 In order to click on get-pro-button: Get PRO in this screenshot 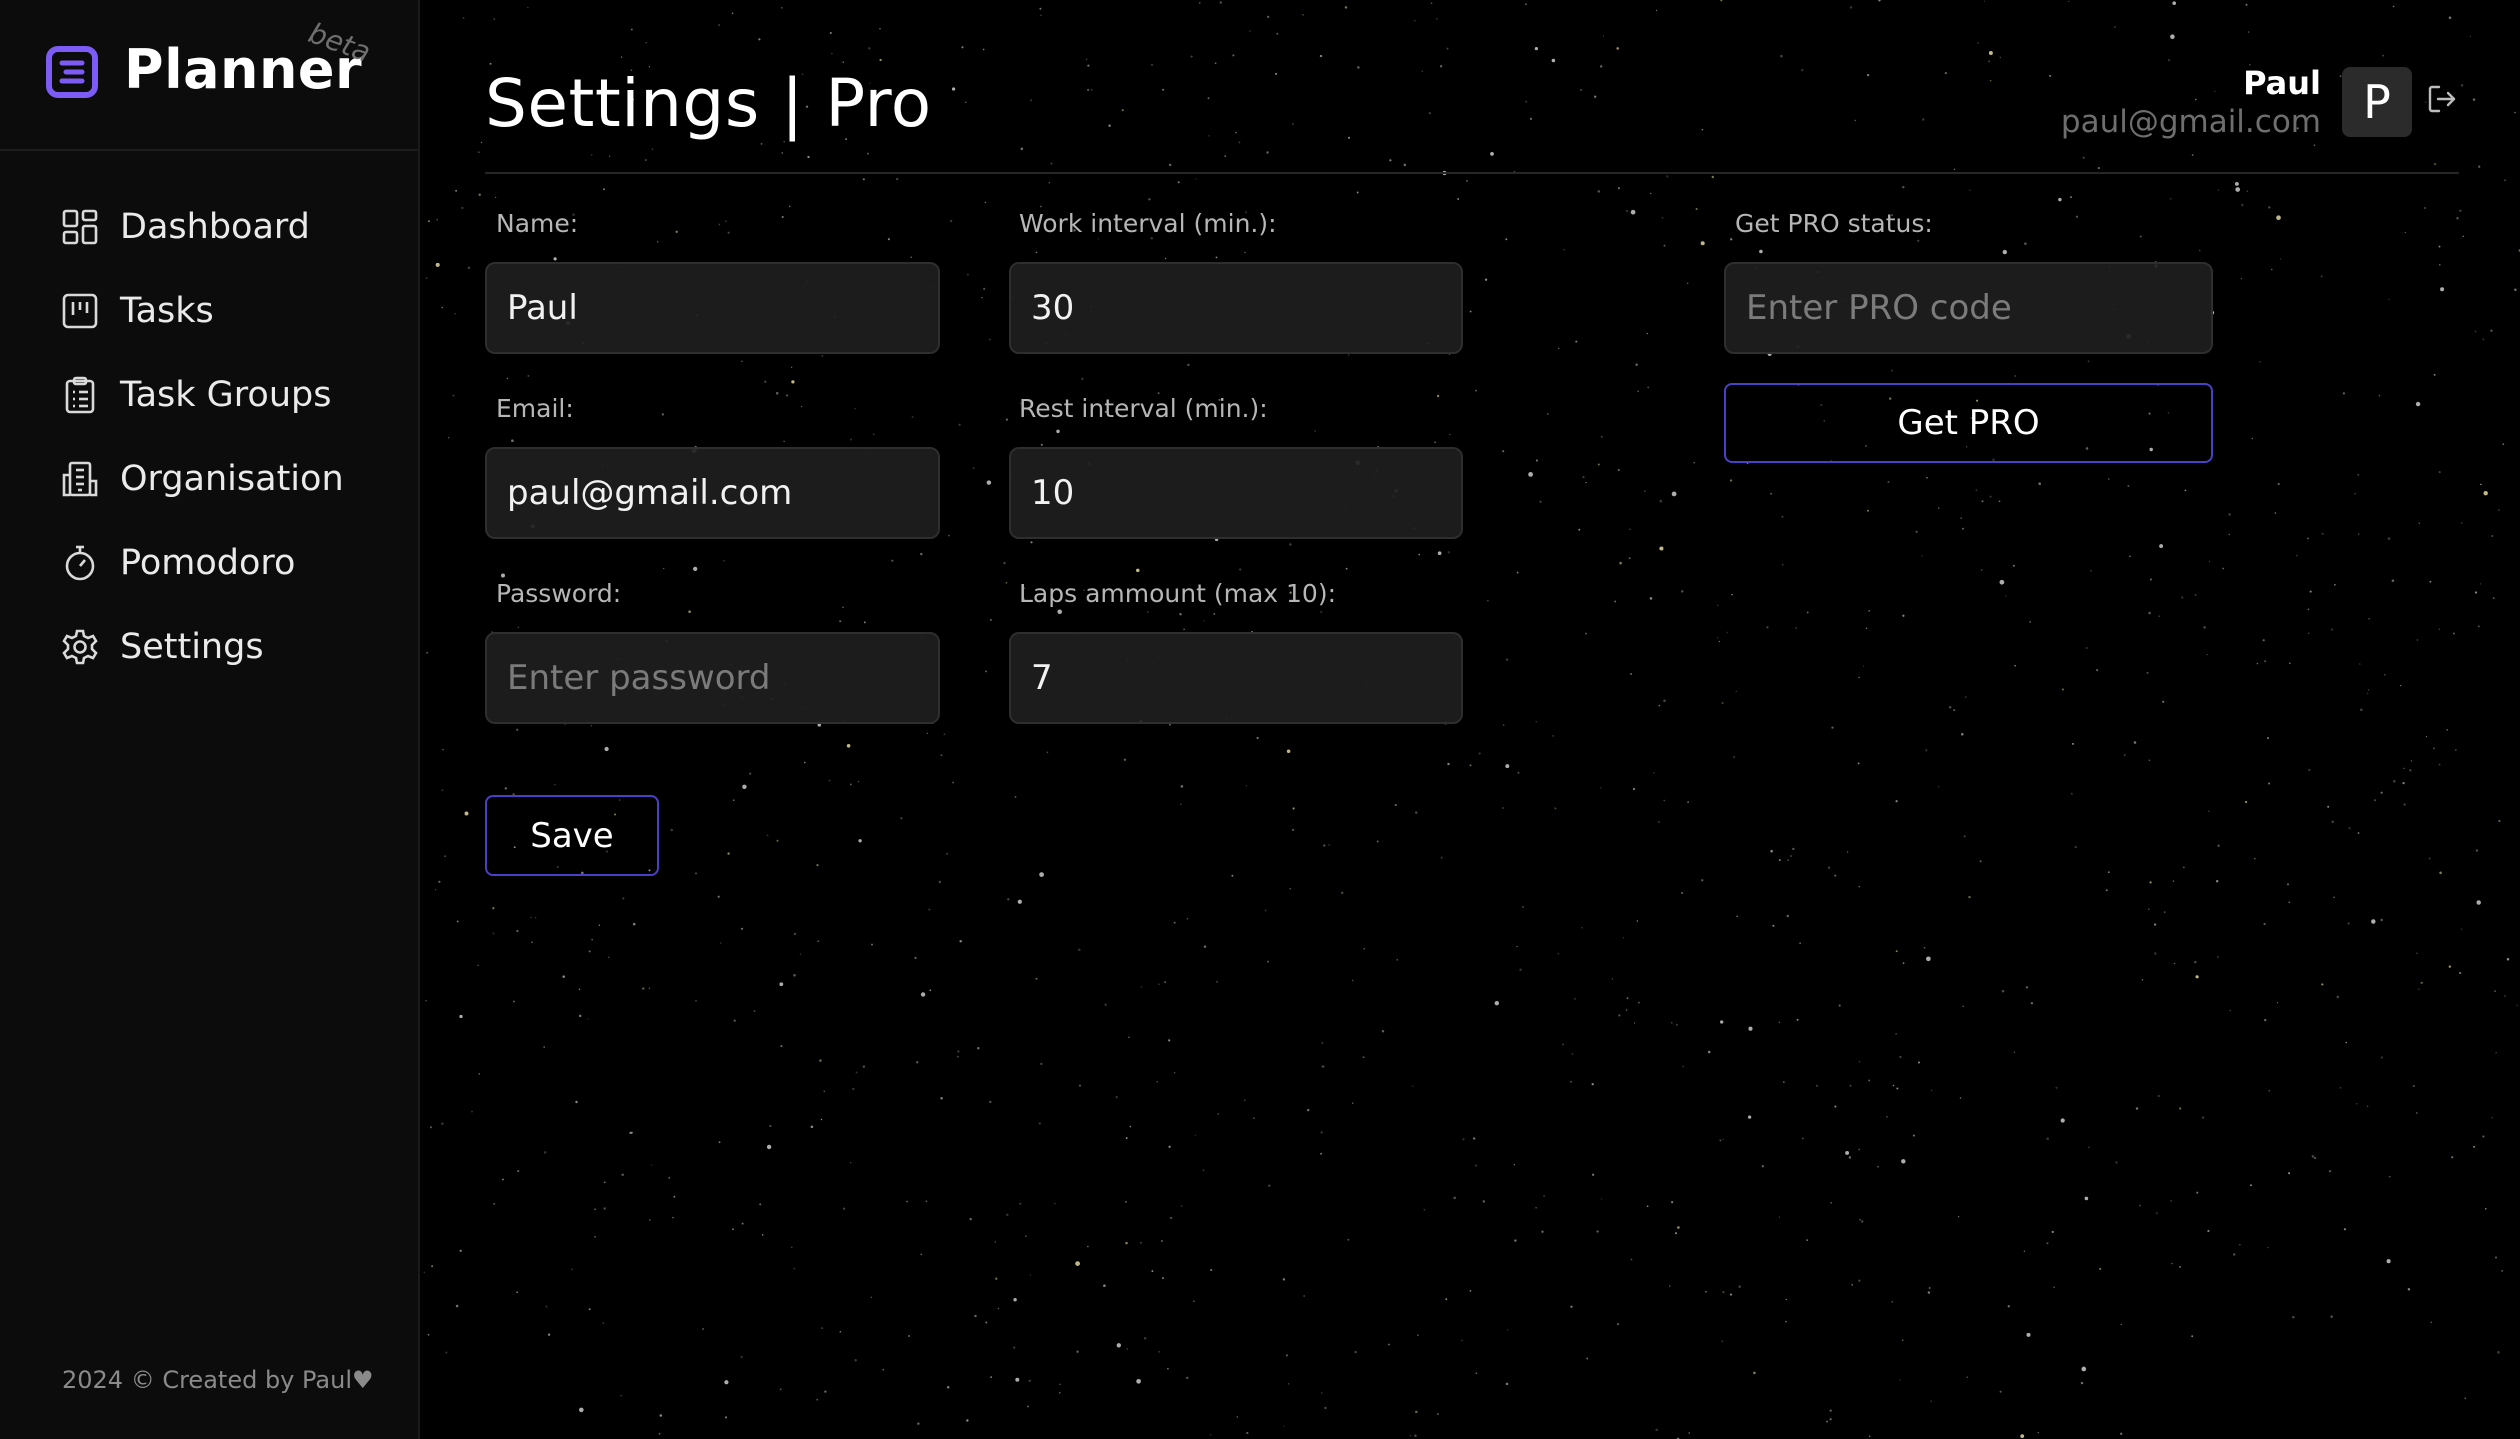, I will do `click(1968, 423)`.